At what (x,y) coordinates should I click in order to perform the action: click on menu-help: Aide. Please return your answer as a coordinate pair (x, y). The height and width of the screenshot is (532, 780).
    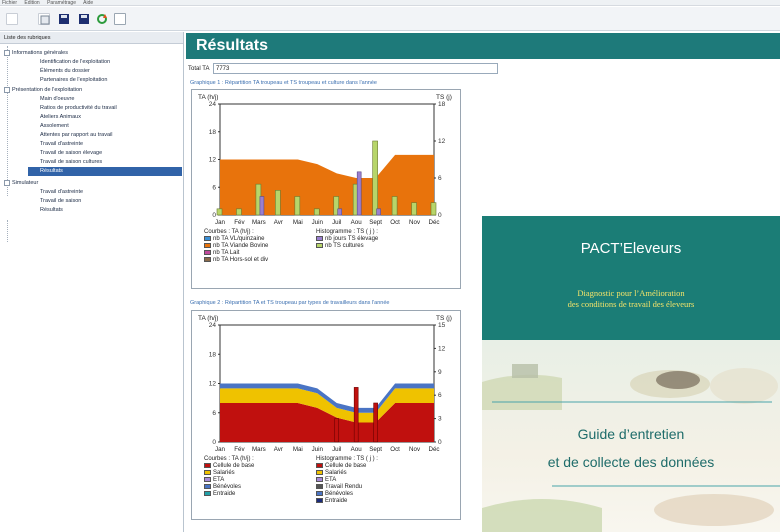
    Looking at the image, I should click on (88, 2).